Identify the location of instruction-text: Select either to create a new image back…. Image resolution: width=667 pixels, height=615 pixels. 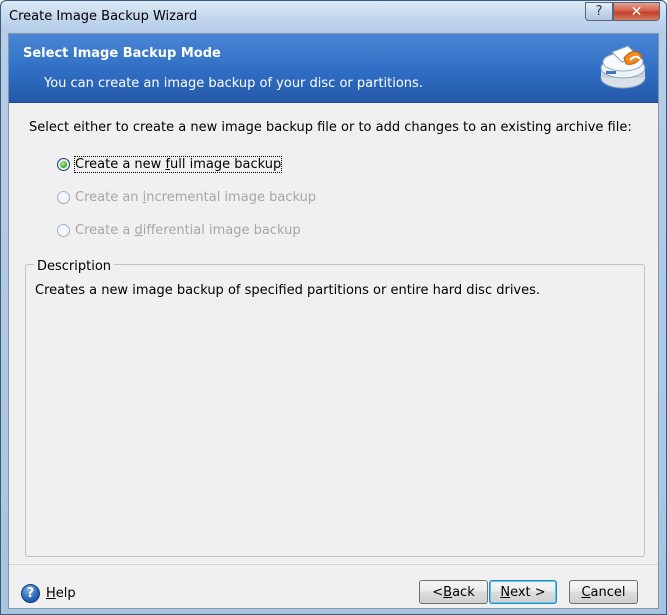
(330, 127).